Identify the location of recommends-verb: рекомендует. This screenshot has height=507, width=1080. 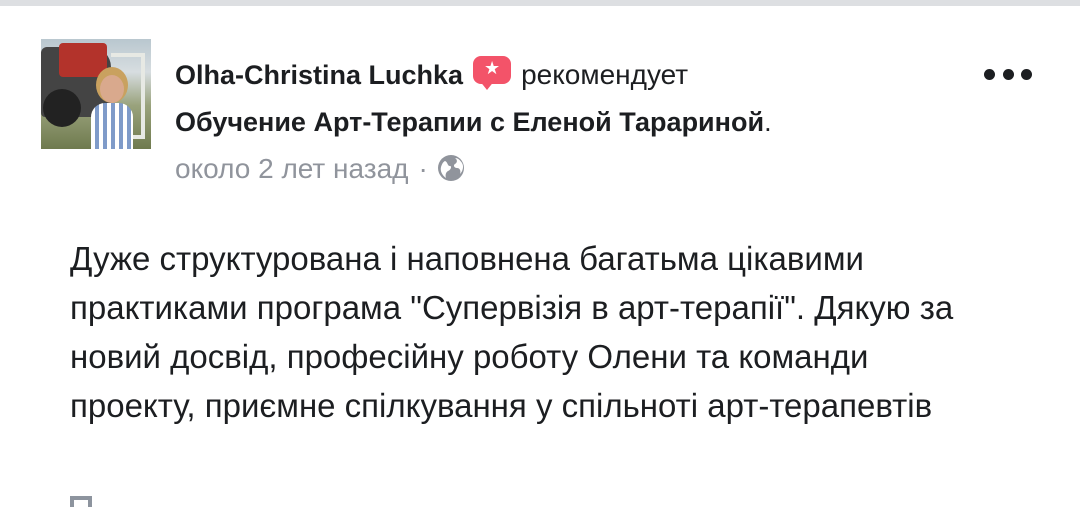
(605, 74).